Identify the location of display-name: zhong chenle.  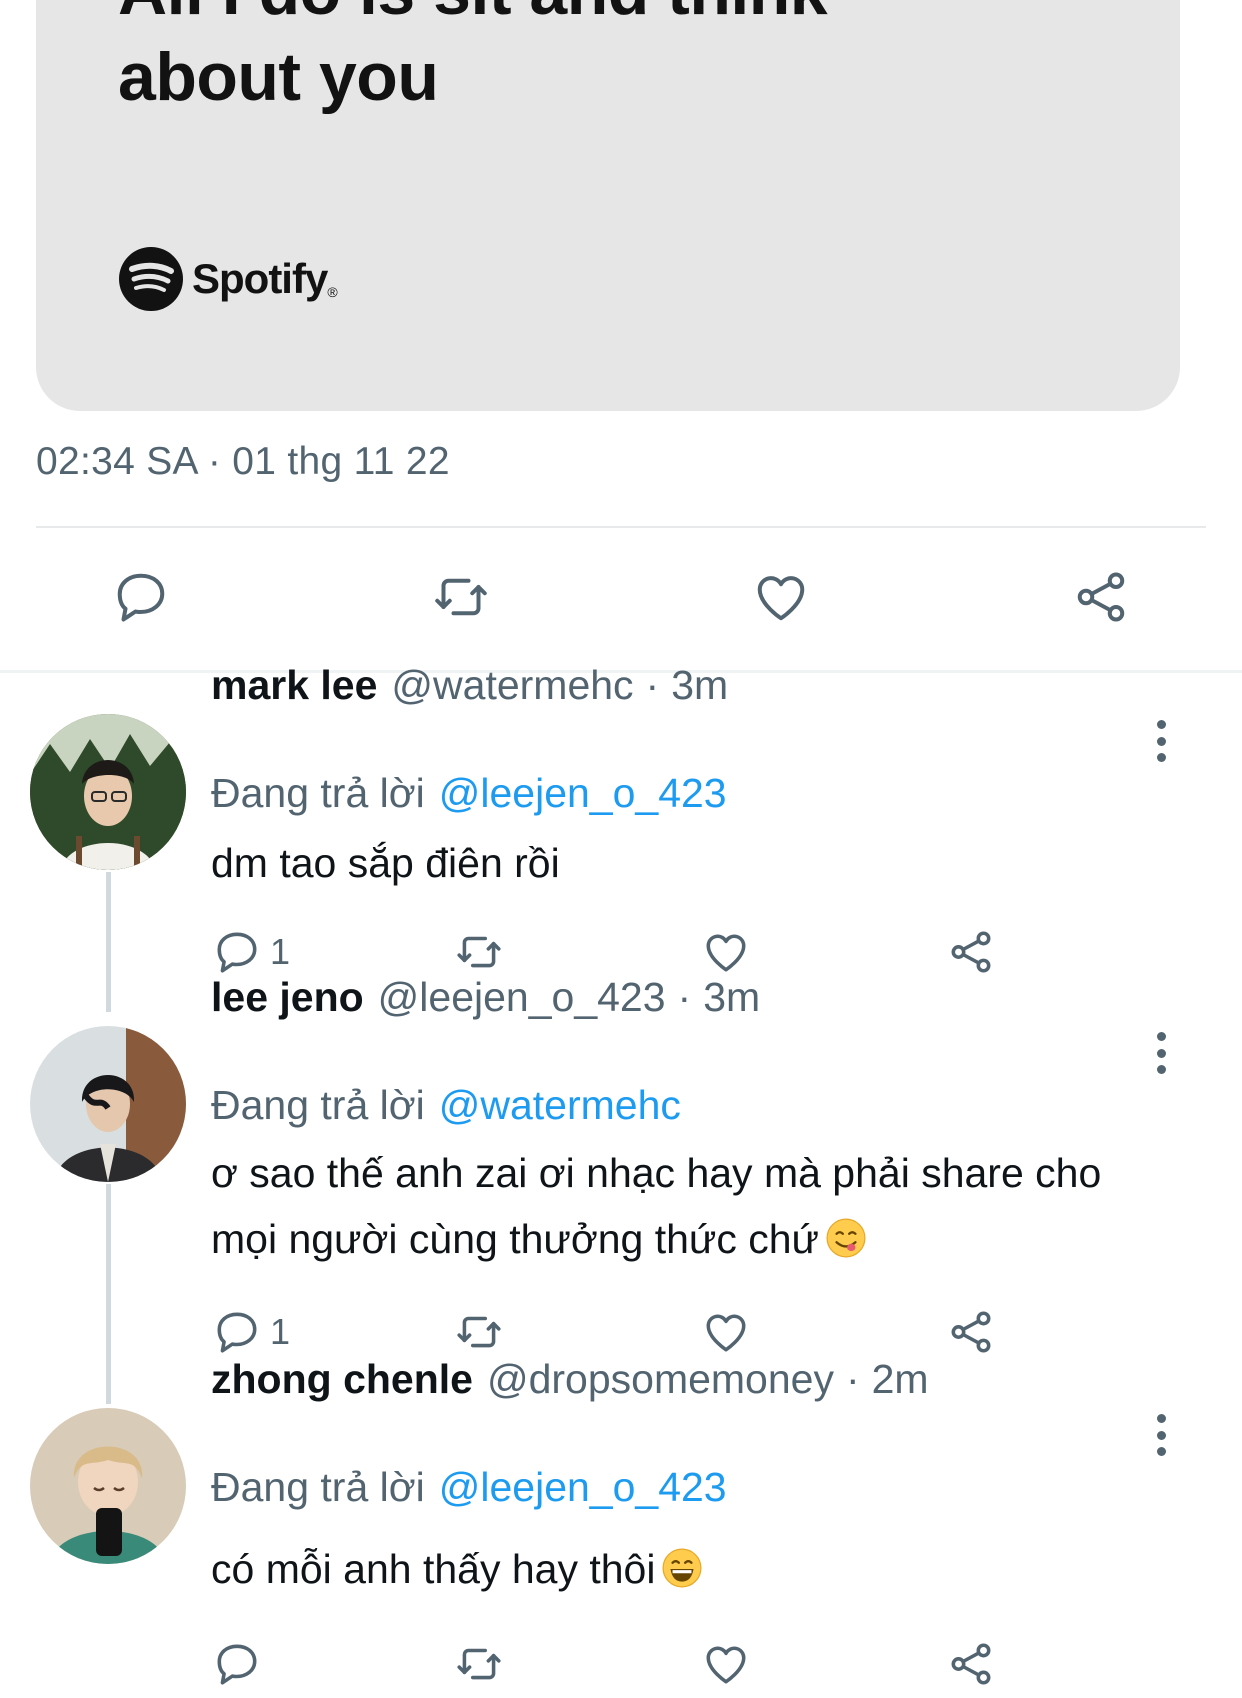
(342, 1379).